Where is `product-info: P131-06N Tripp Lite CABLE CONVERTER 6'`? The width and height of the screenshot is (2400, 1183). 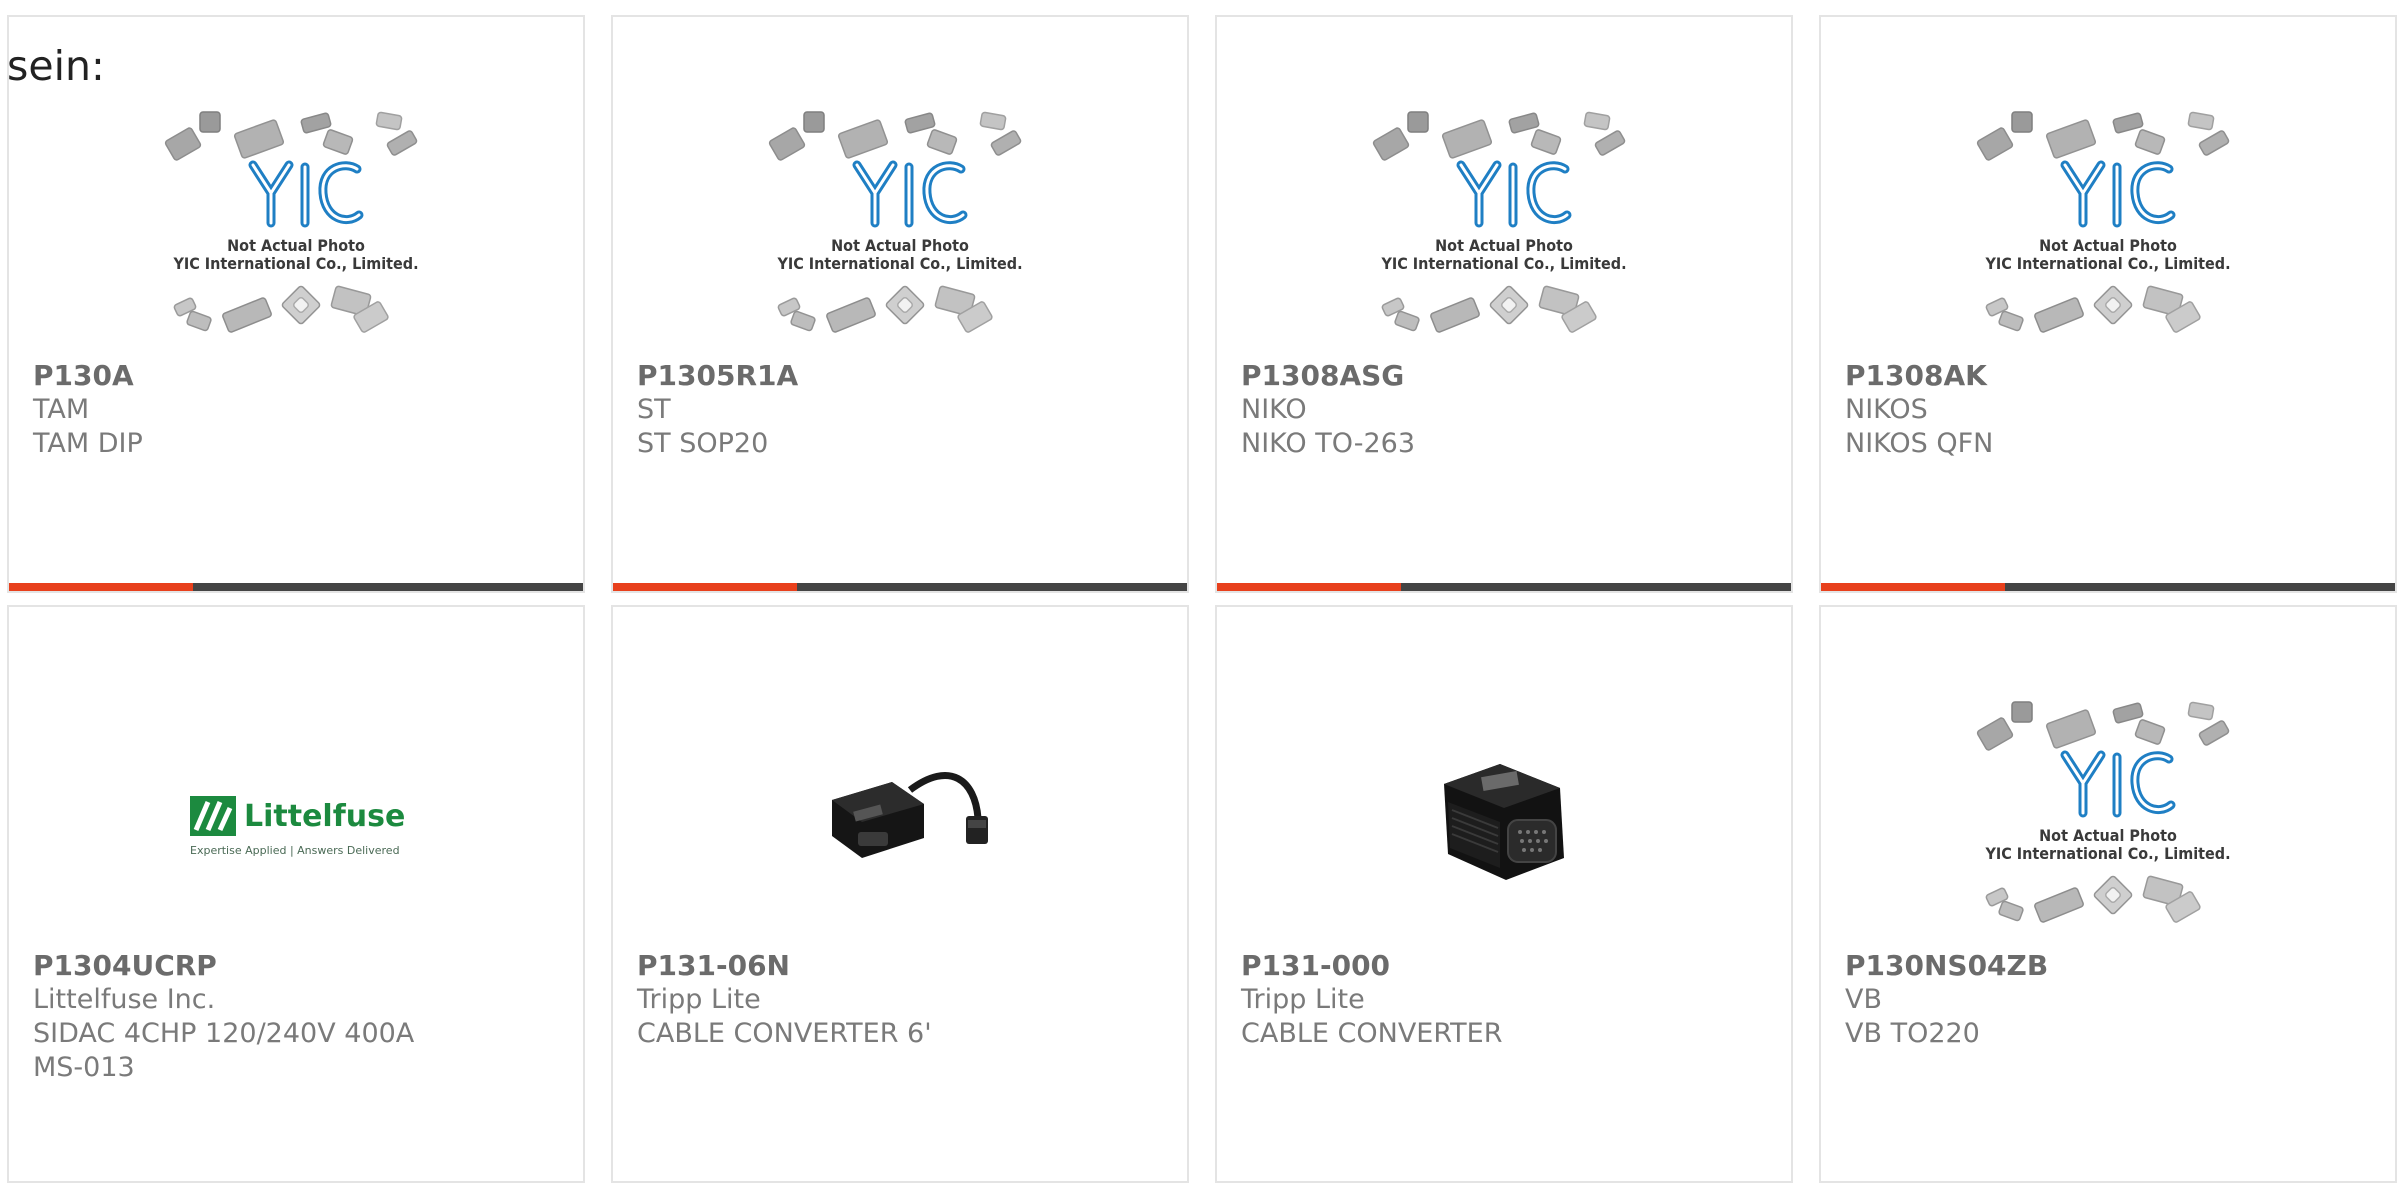 product-info: P131-06N Tripp Lite CABLE CONVERTER 6' is located at coordinates (842, 1000).